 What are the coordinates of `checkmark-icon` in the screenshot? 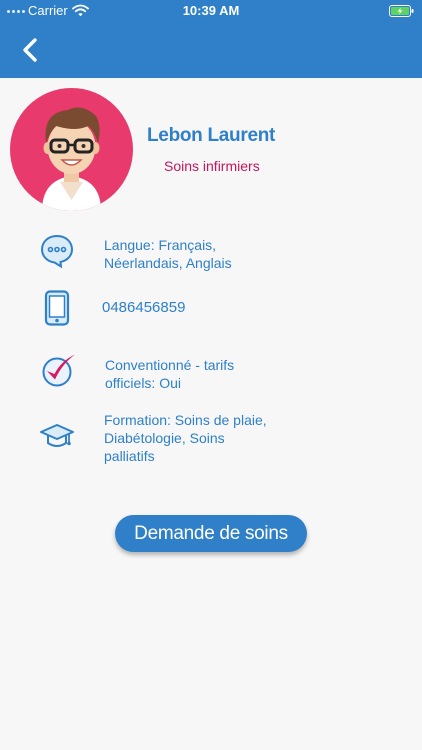 It's located at (58, 370).